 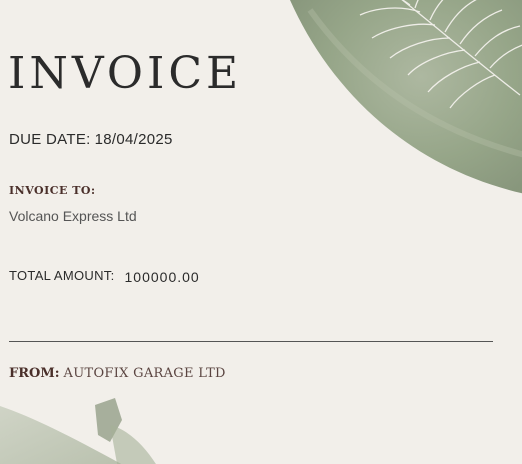 I want to click on from-row: FROM: AUTOFIX GARAGE LTD, so click(x=117, y=373).